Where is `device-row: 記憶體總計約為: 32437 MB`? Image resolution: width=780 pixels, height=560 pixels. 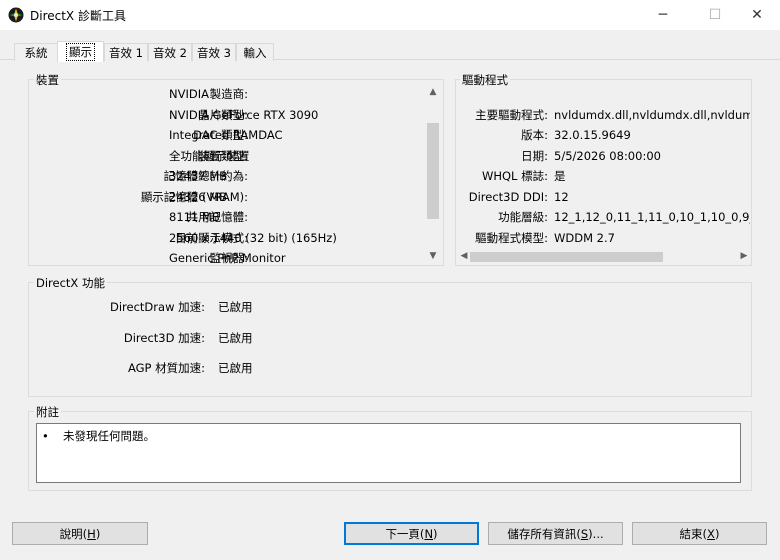 device-row: 記憶體總計約為: 32437 MB is located at coordinates (228, 176).